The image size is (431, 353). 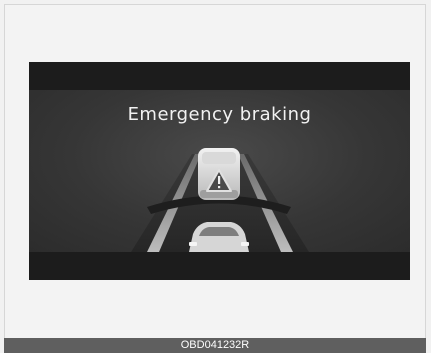 What do you see at coordinates (220, 200) in the screenshot?
I see `road-scene` at bounding box center [220, 200].